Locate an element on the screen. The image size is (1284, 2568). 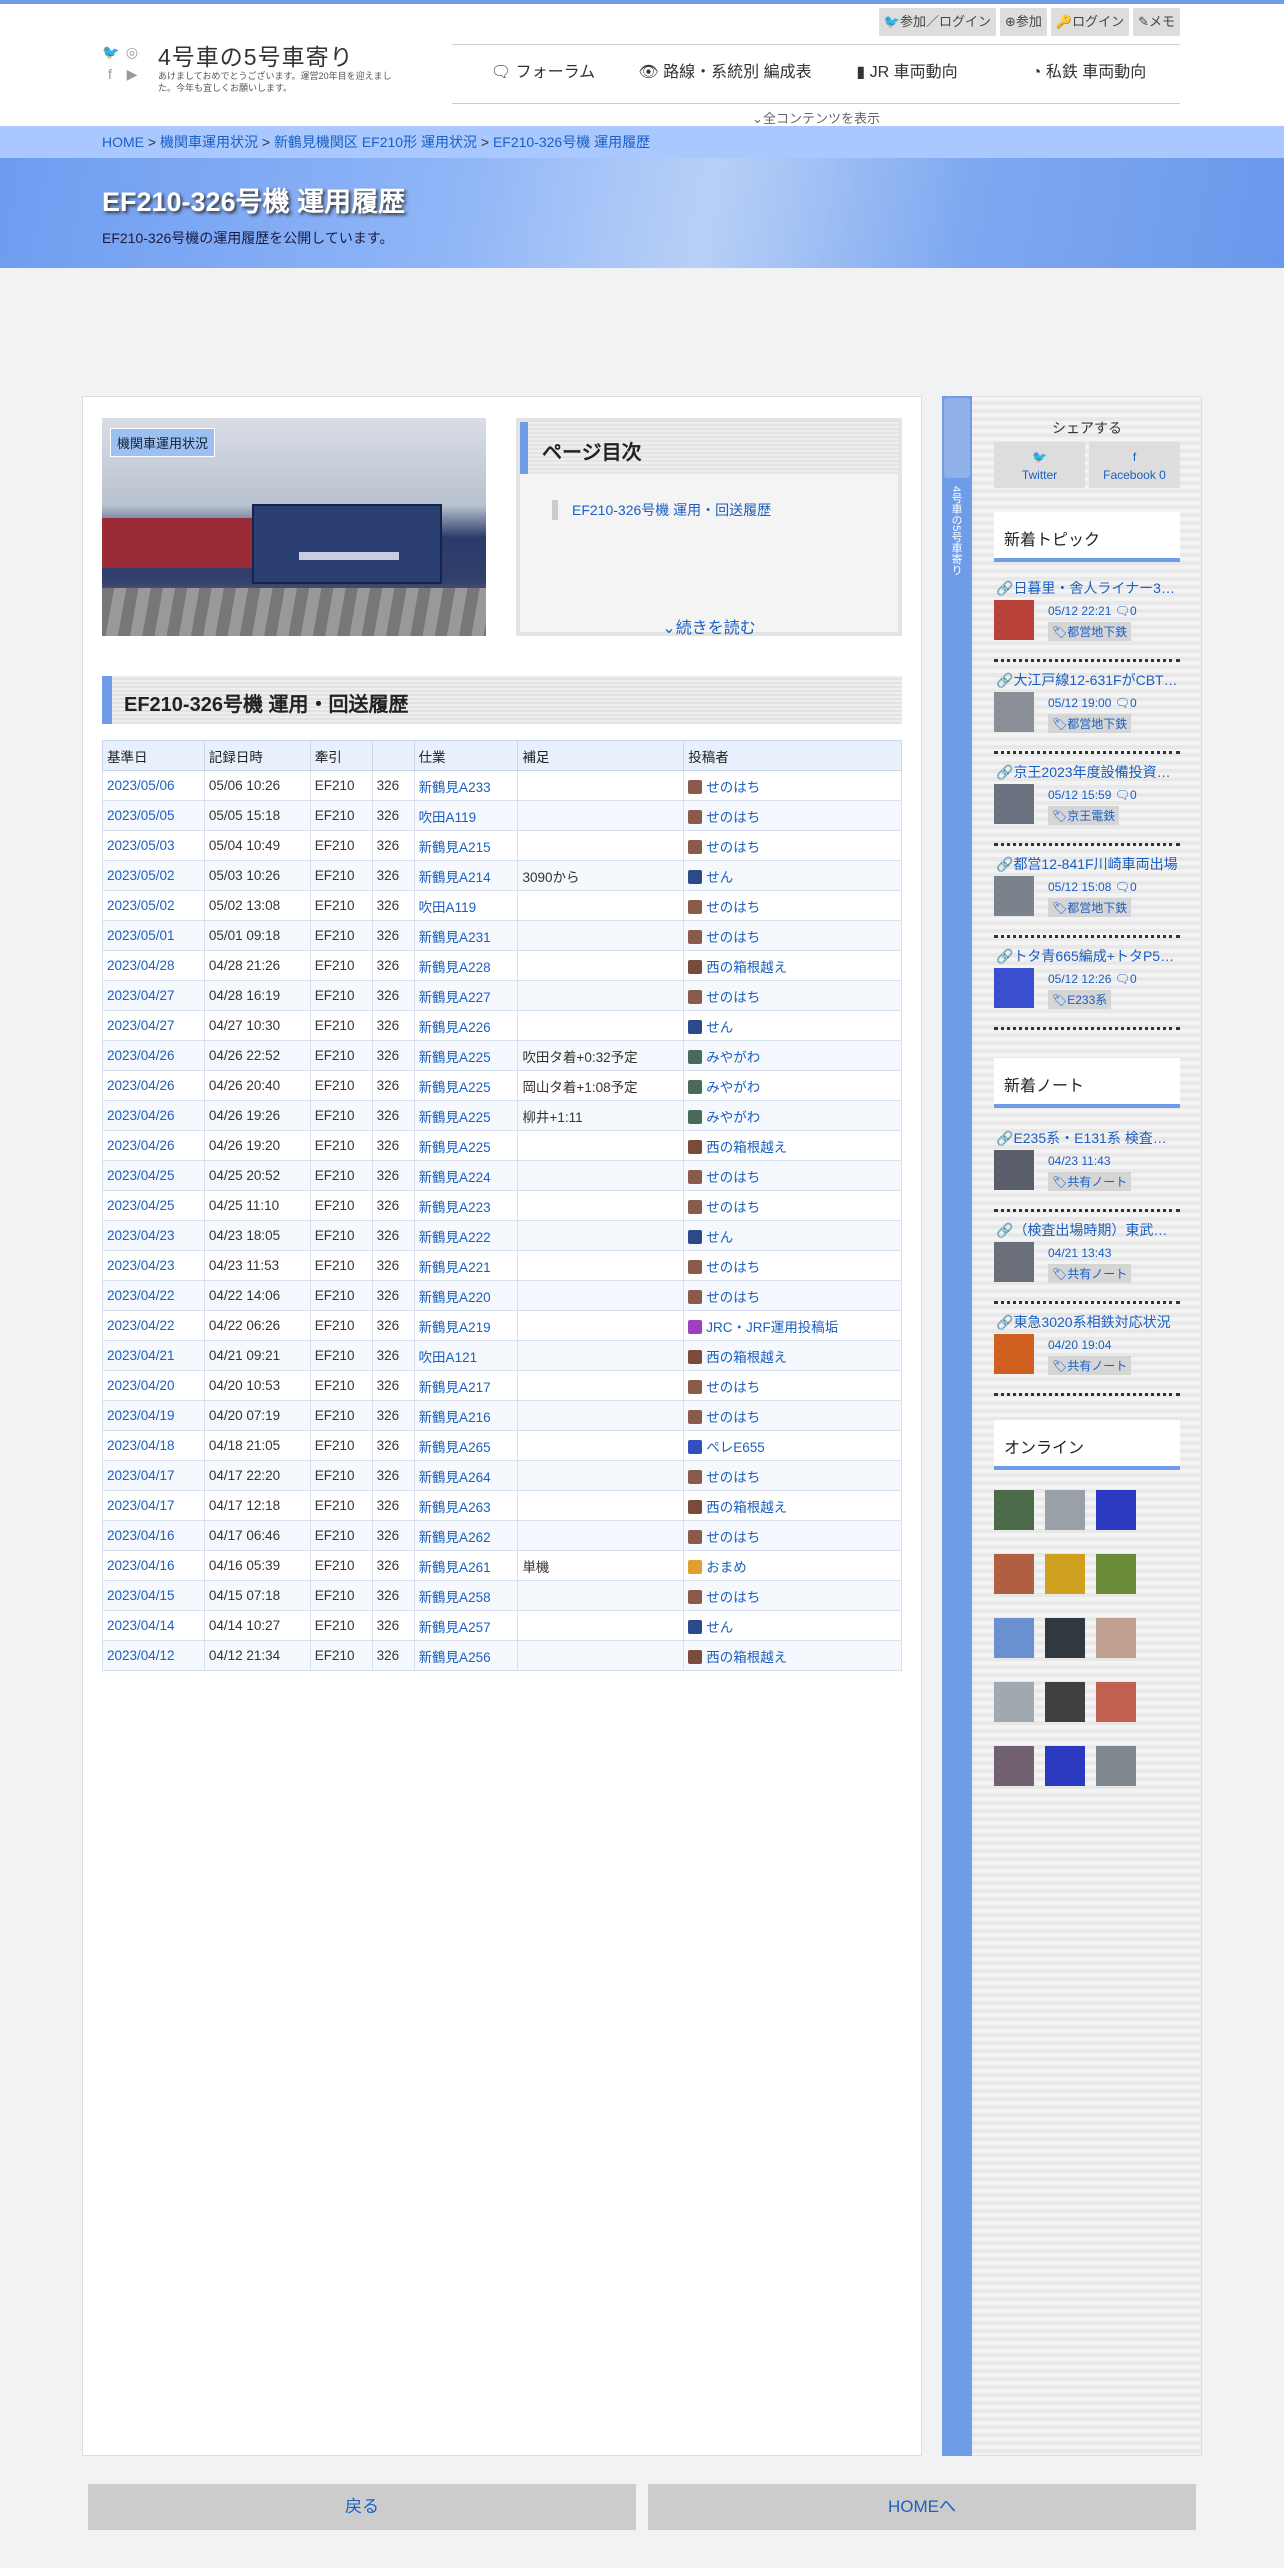
note-tag: 🏷共有ノート is located at coordinates (1090, 1273).